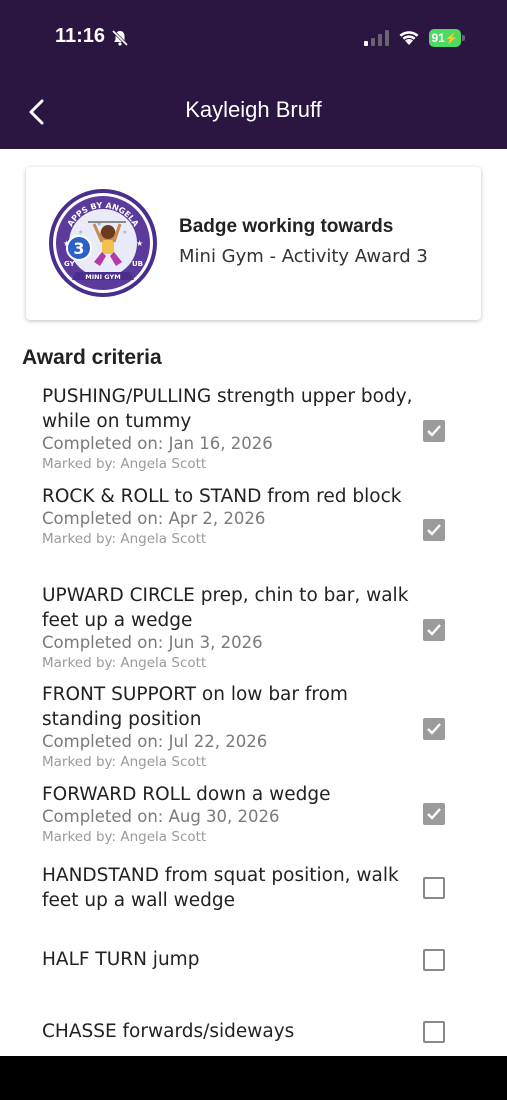 The image size is (507, 1100). Describe the element at coordinates (155, 741) in the screenshot. I see `criteria-completed-date: Completed on: Jul 22, 2026` at that location.